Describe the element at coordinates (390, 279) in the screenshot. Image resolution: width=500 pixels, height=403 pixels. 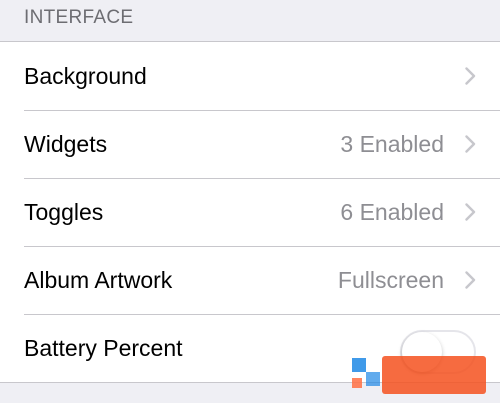
I see `row-value: Fullscreen` at that location.